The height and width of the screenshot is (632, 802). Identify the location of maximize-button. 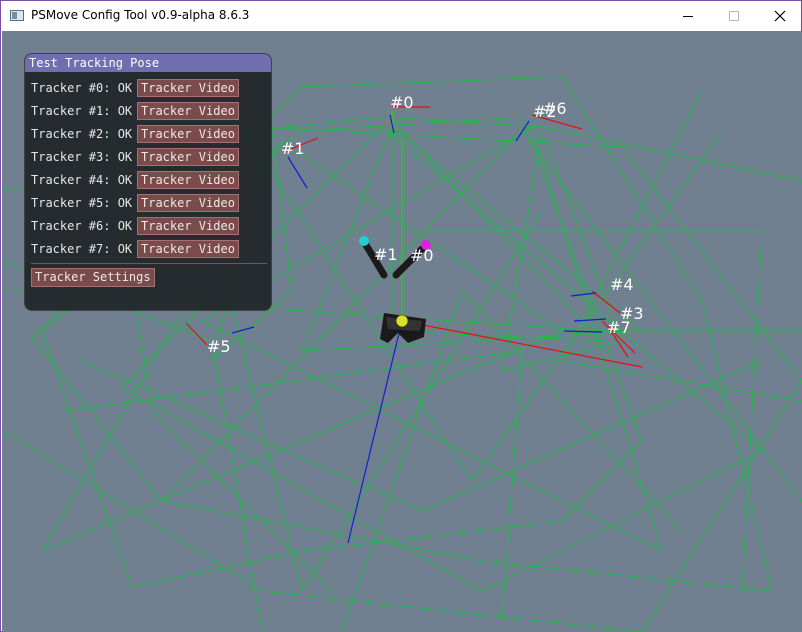
(734, 16).